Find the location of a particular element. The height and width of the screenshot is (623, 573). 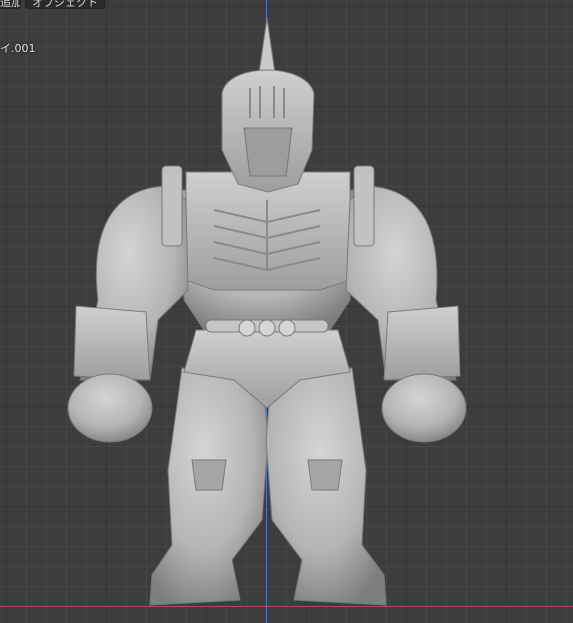

object-menu-button: オブジェクト is located at coordinates (65, 4).